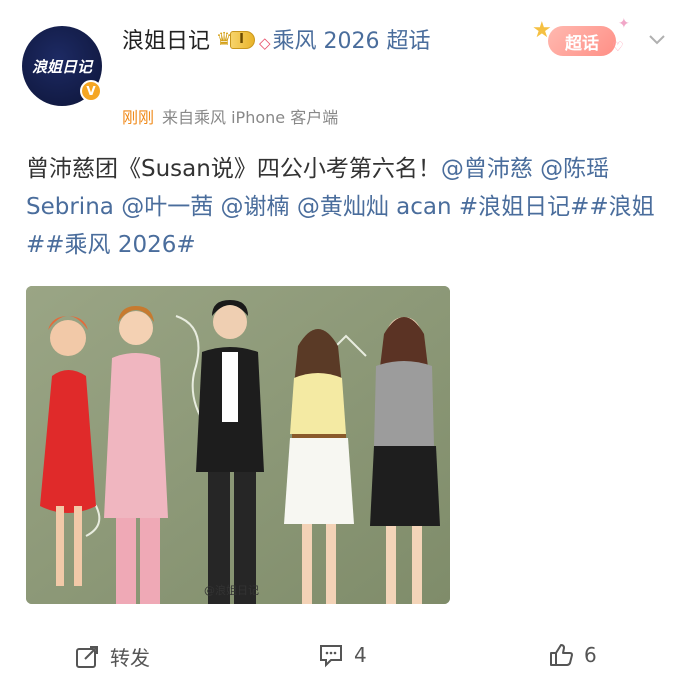  What do you see at coordinates (130, 658) in the screenshot?
I see `repost-label: 转发` at bounding box center [130, 658].